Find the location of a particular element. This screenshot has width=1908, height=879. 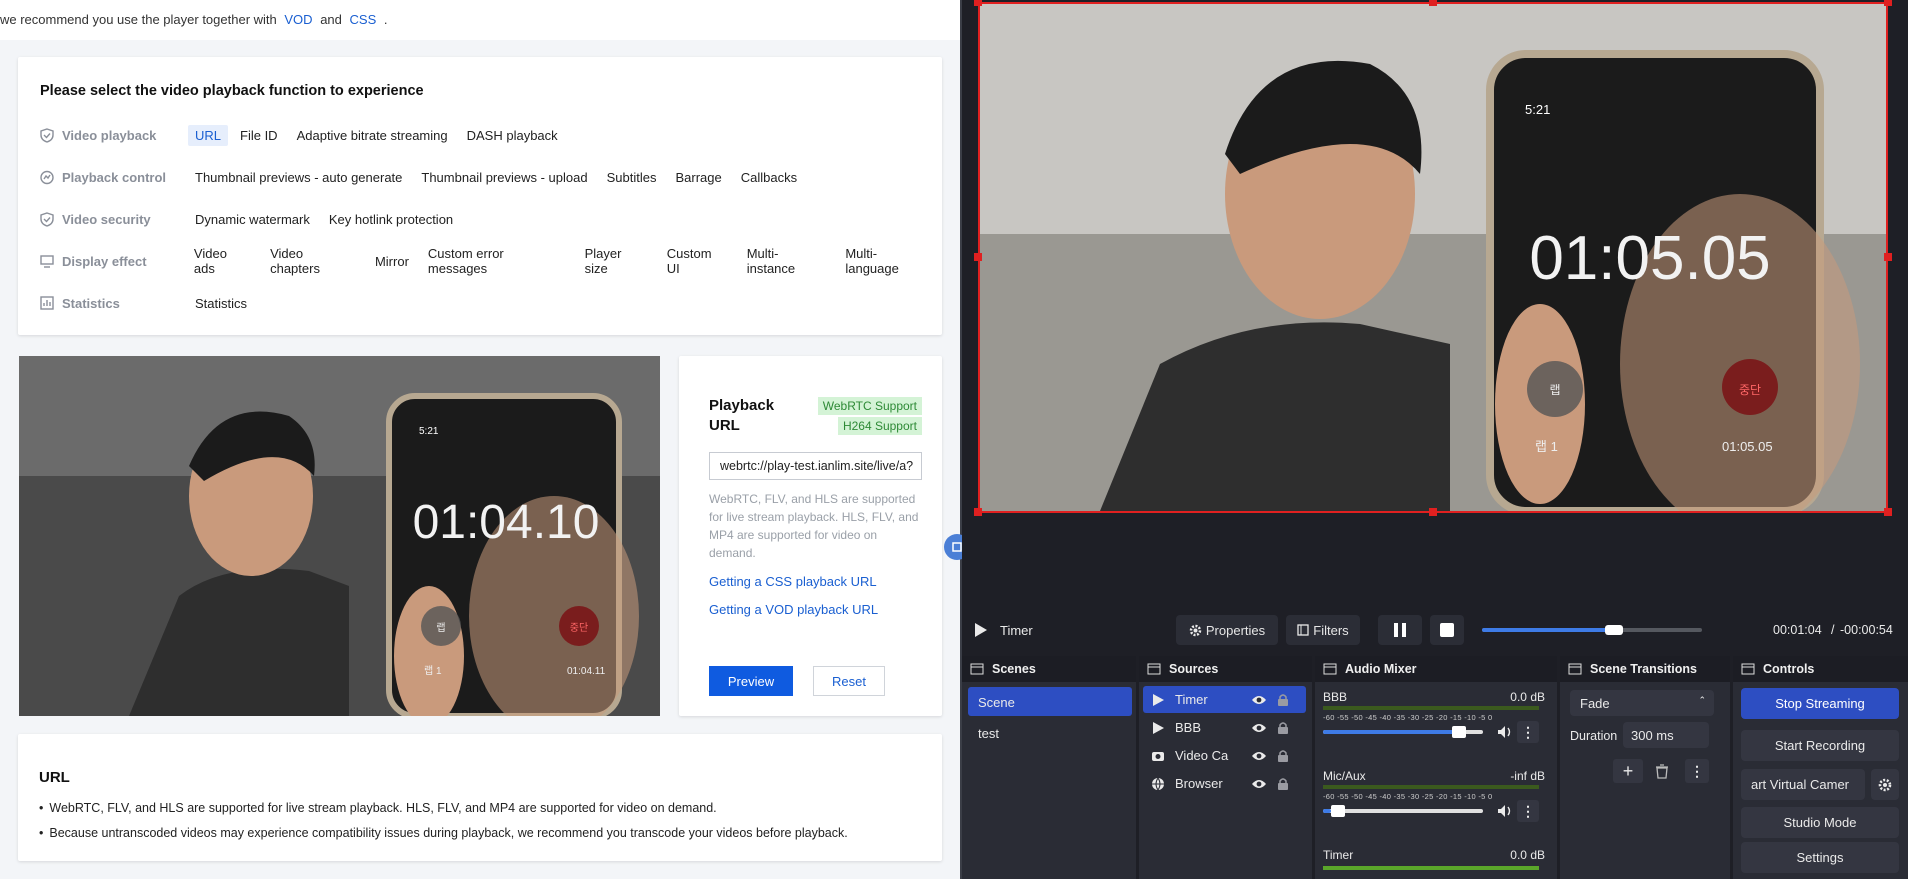

feature-option: Video ads is located at coordinates (222, 261).